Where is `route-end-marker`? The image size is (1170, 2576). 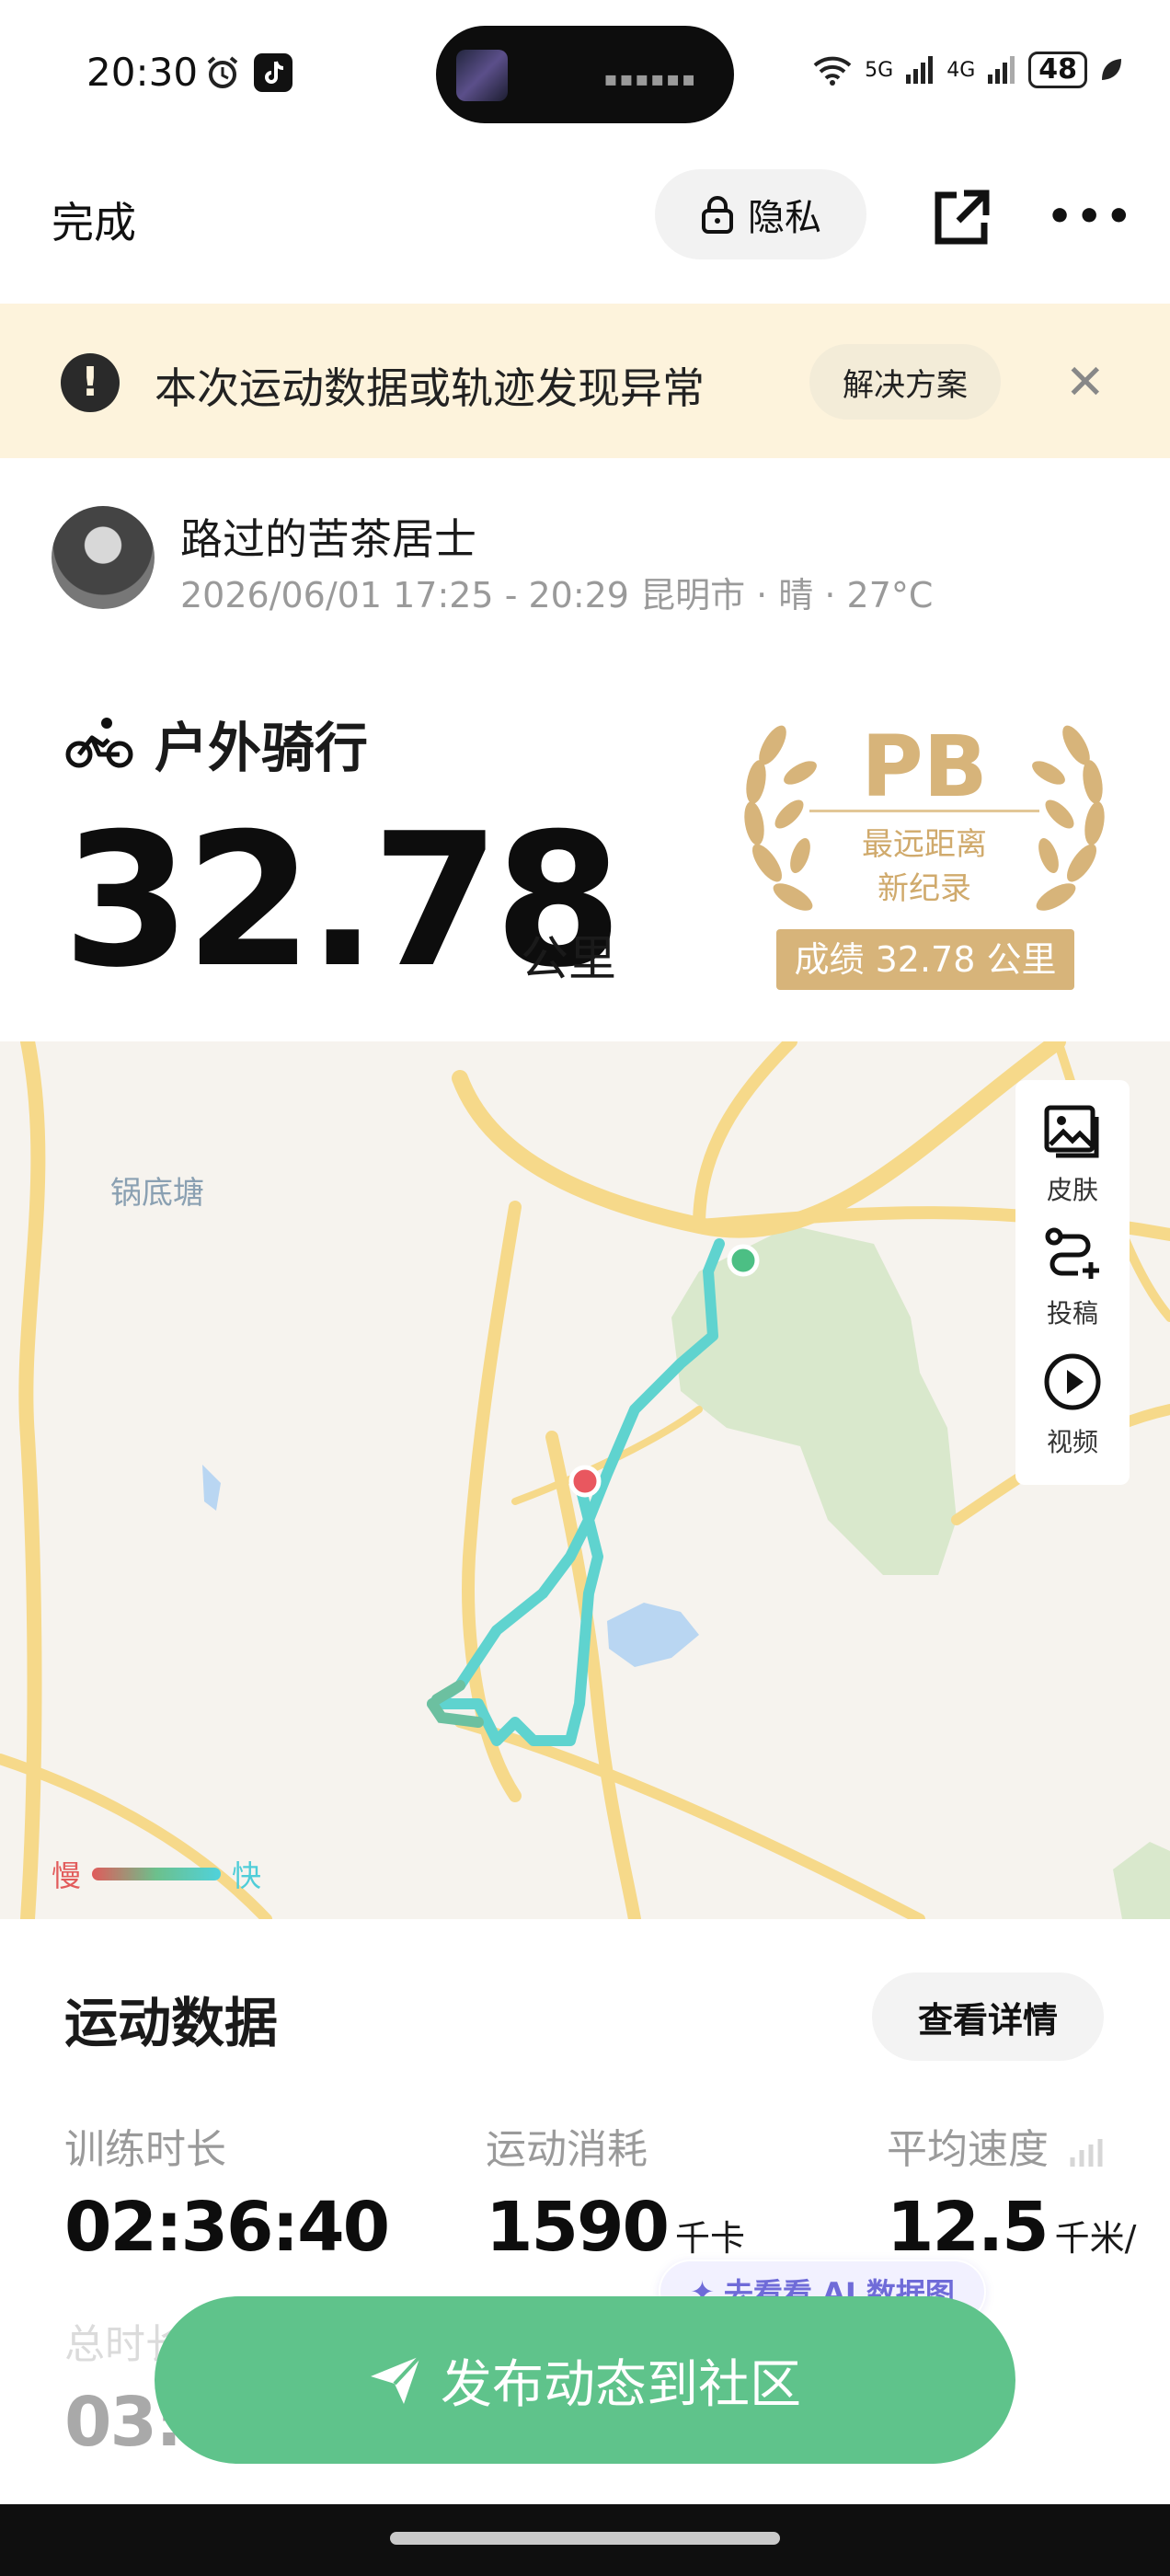
route-end-marker is located at coordinates (585, 1481).